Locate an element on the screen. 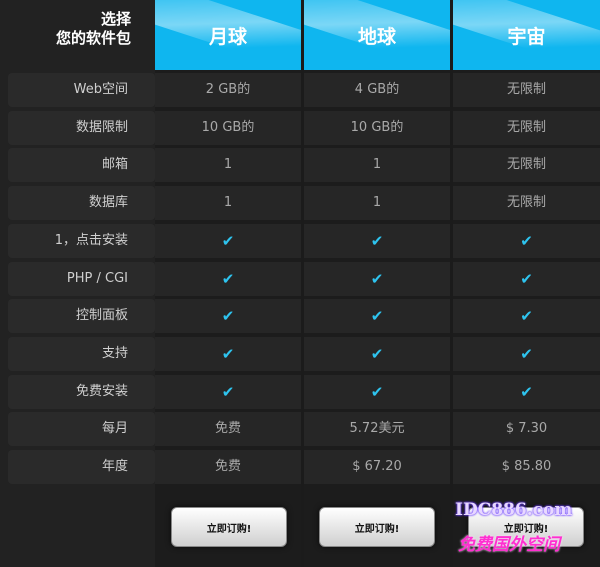 The height and width of the screenshot is (567, 600). table-cell: 5.72美元 is located at coordinates (377, 429).